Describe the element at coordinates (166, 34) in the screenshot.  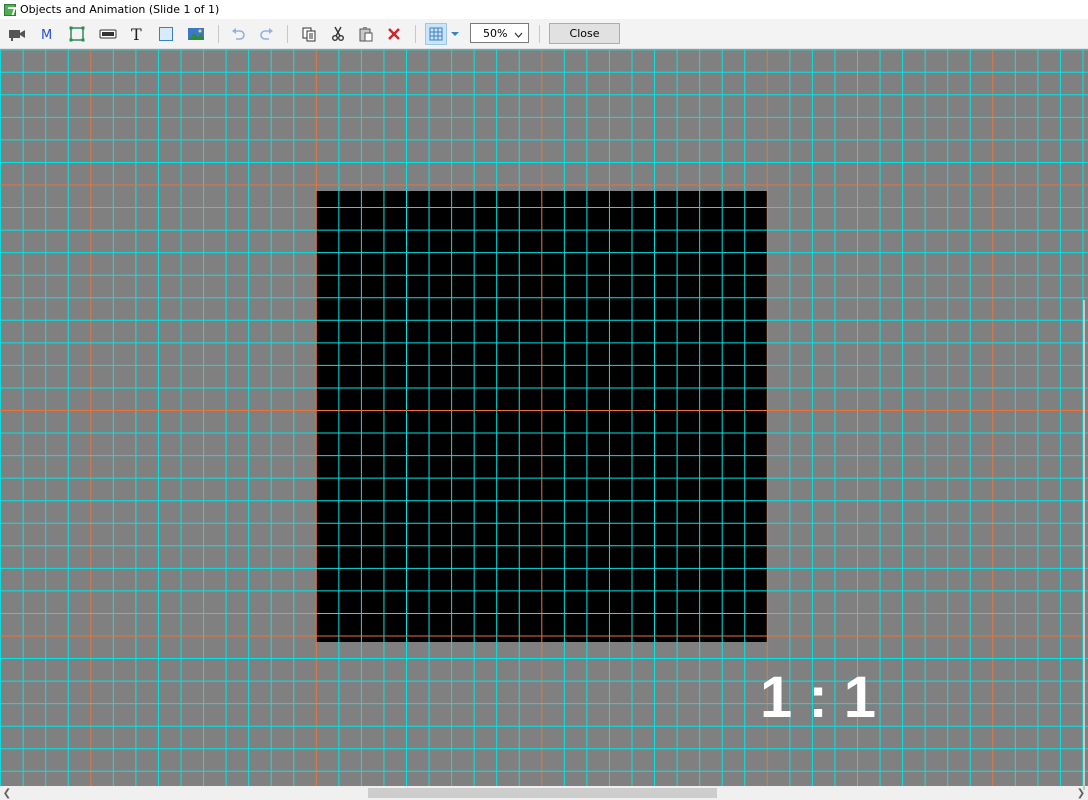
I see `image-frame-icon` at that location.